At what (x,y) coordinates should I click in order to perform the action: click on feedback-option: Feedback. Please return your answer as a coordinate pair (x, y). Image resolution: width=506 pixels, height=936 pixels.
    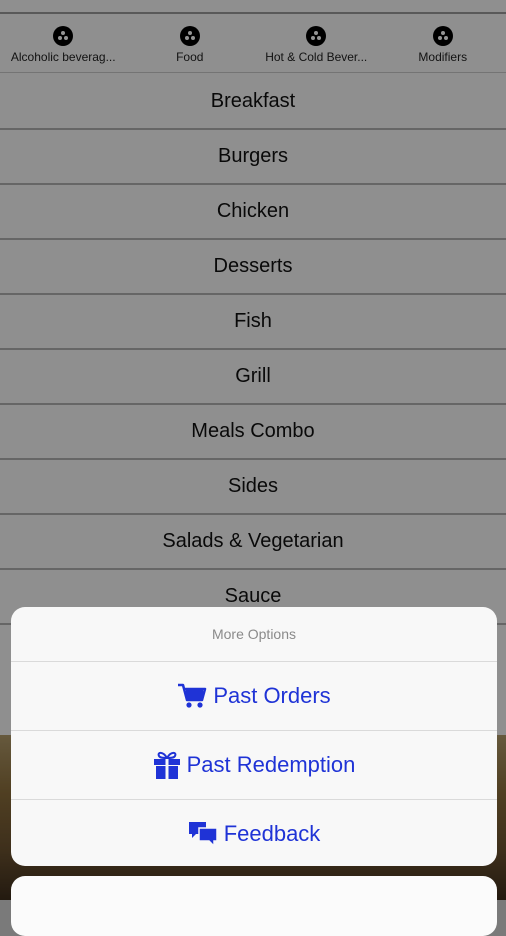
    Looking at the image, I should click on (254, 833).